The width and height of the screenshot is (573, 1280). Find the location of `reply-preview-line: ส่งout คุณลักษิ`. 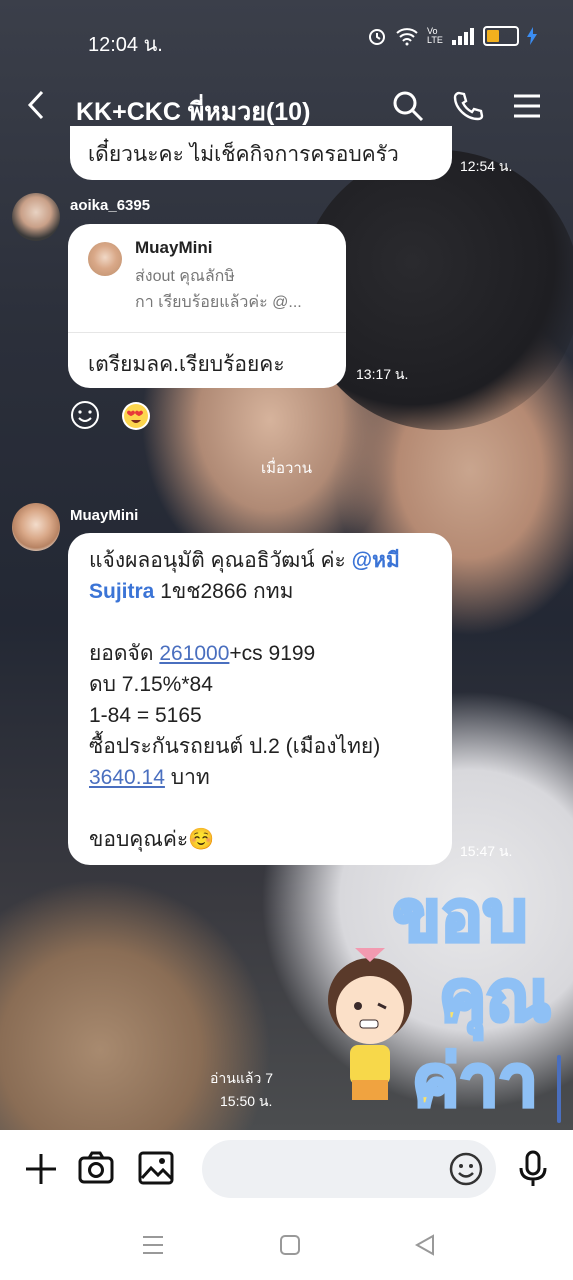

reply-preview-line: ส่งout คุณลักษิ is located at coordinates (185, 276).